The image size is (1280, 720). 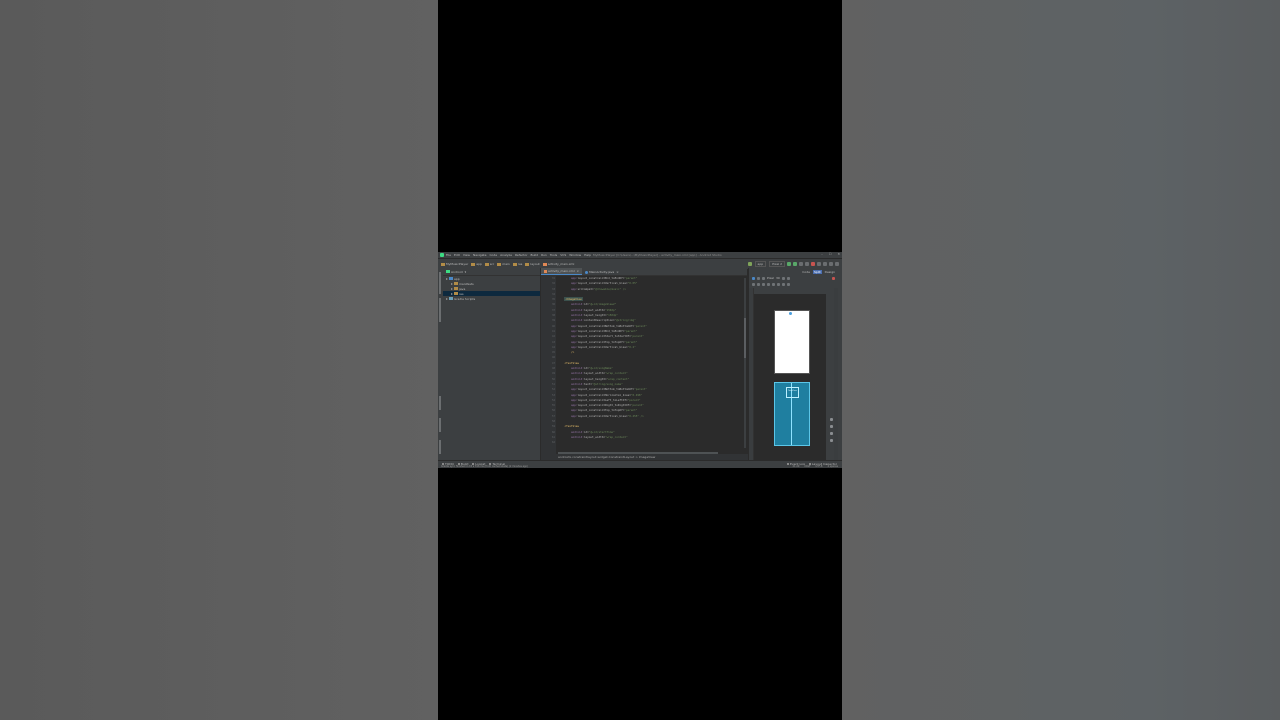 I want to click on xml-attribute: layout_constraintLeft_toLeftOf=, so click(x=602, y=399).